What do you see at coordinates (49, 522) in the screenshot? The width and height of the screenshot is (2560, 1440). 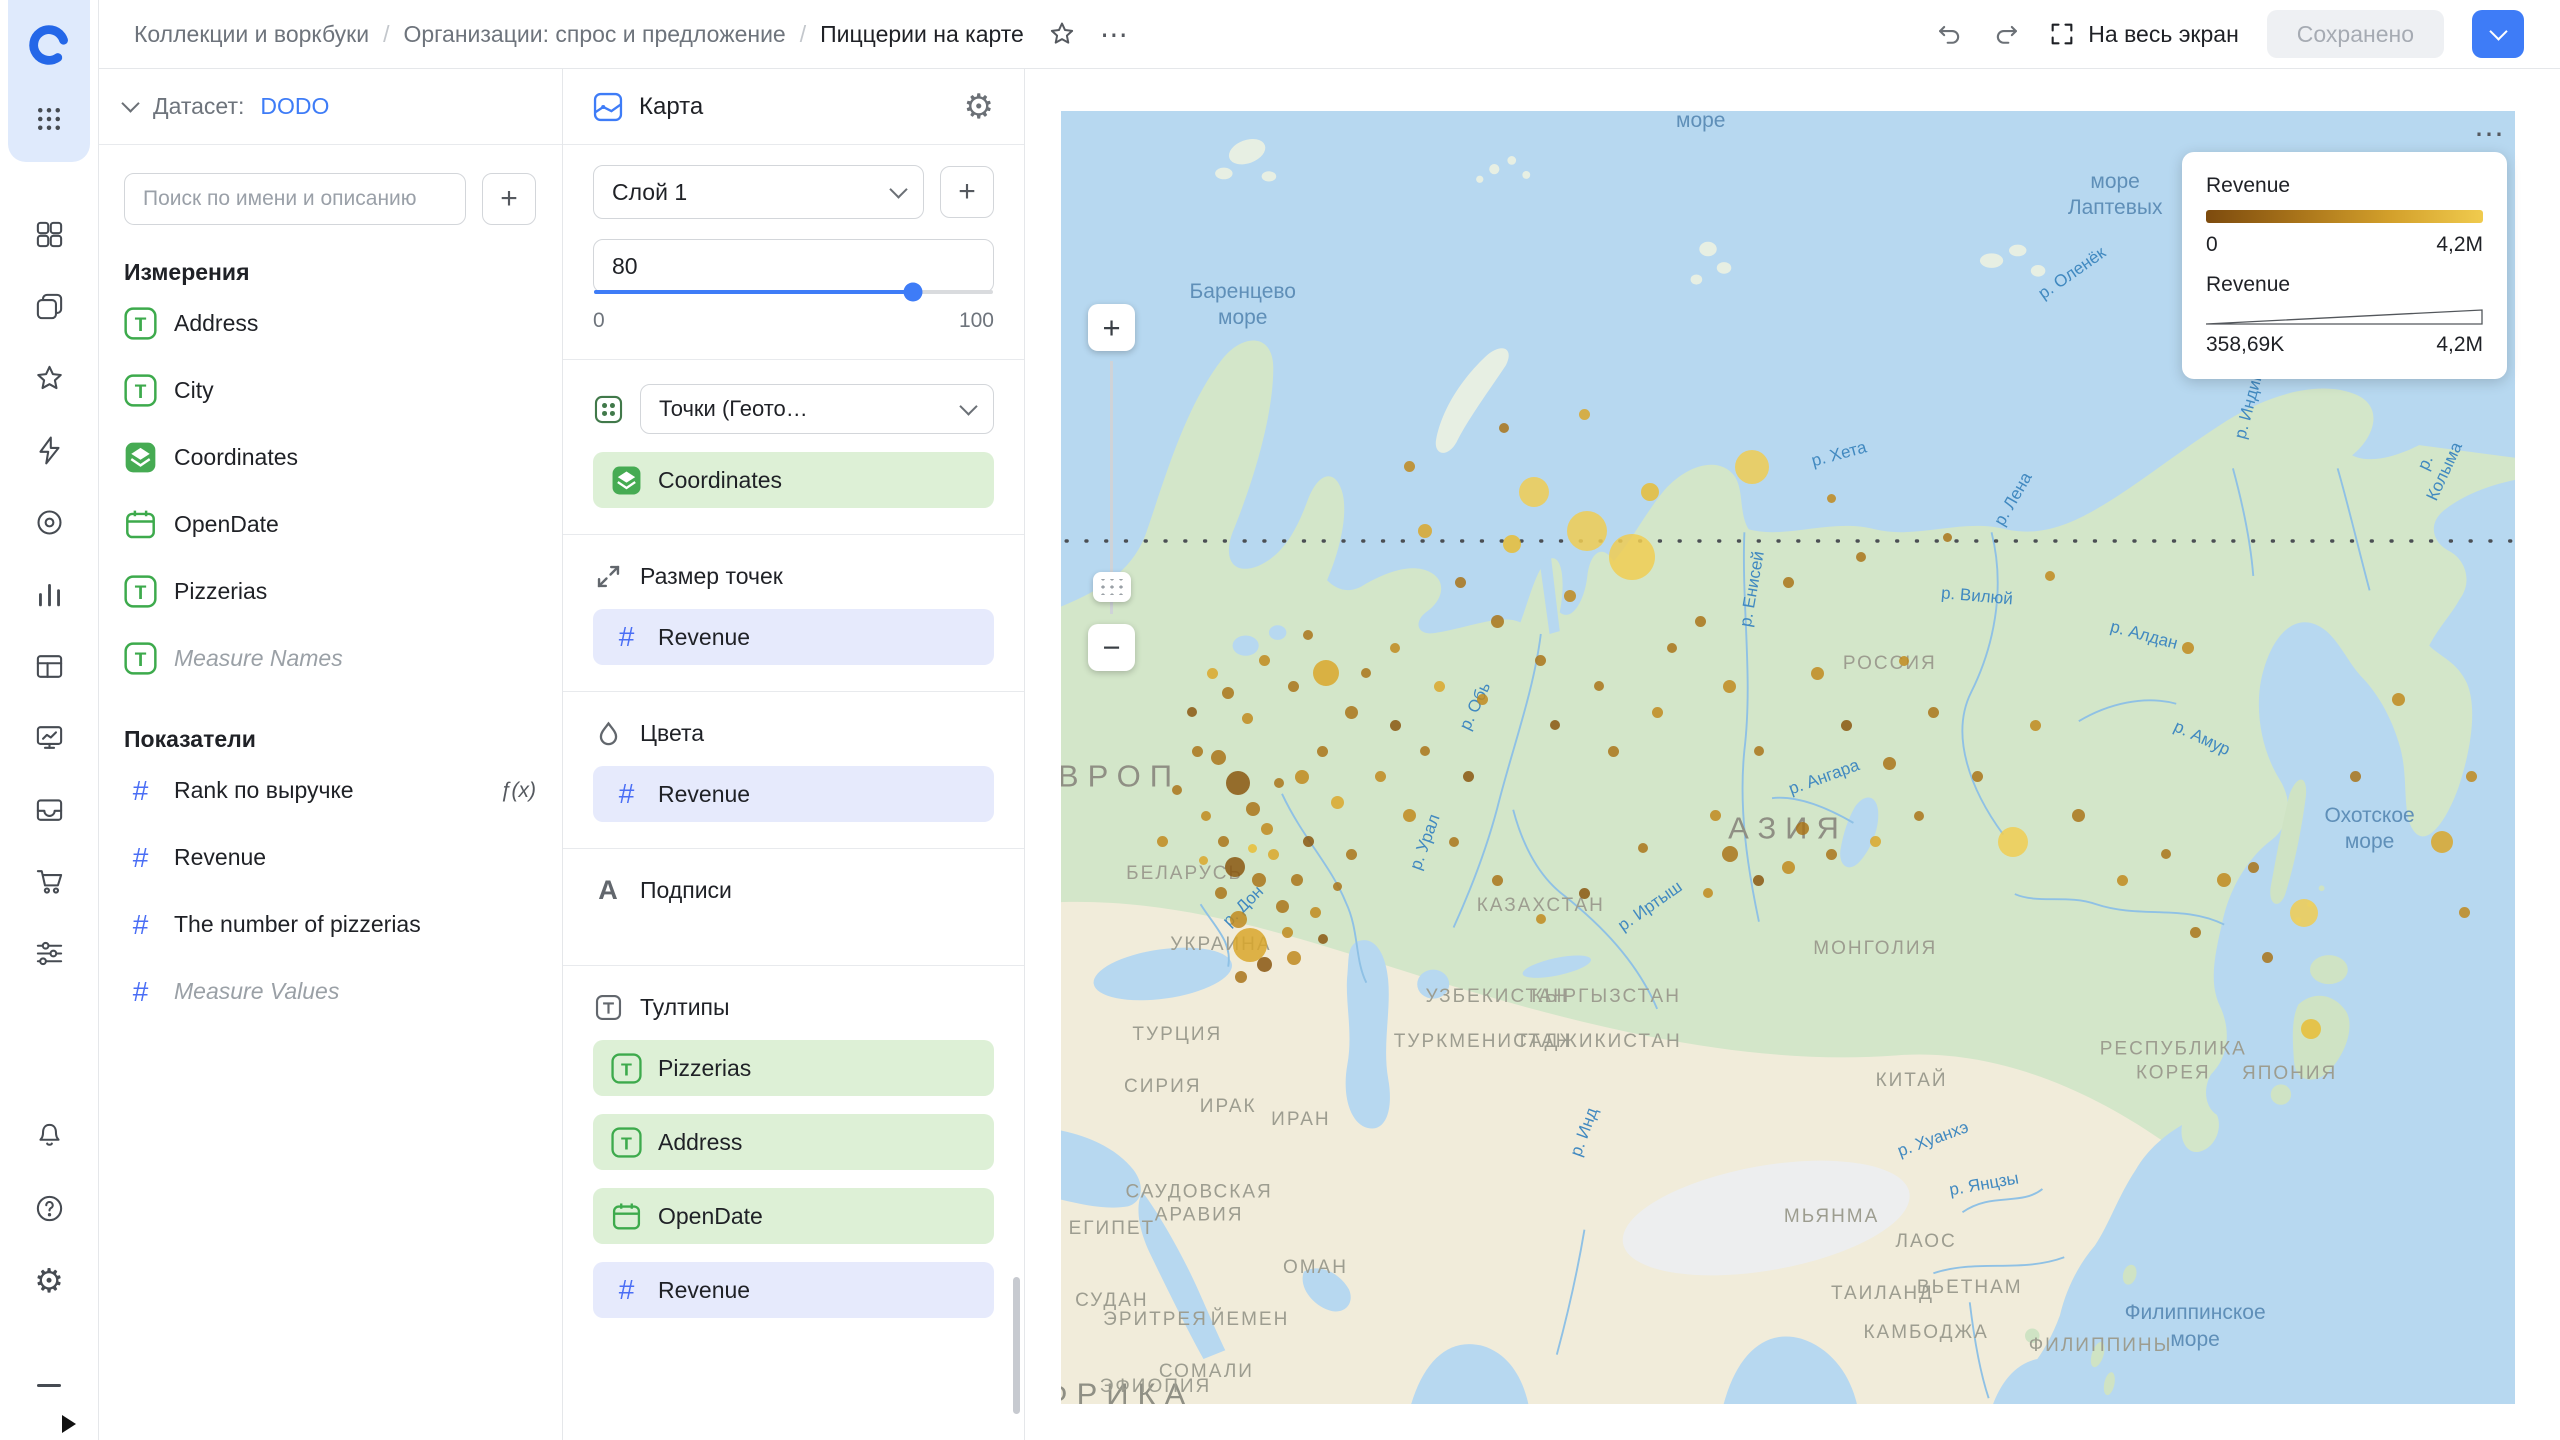 I see `datasets-disc-icon` at bounding box center [49, 522].